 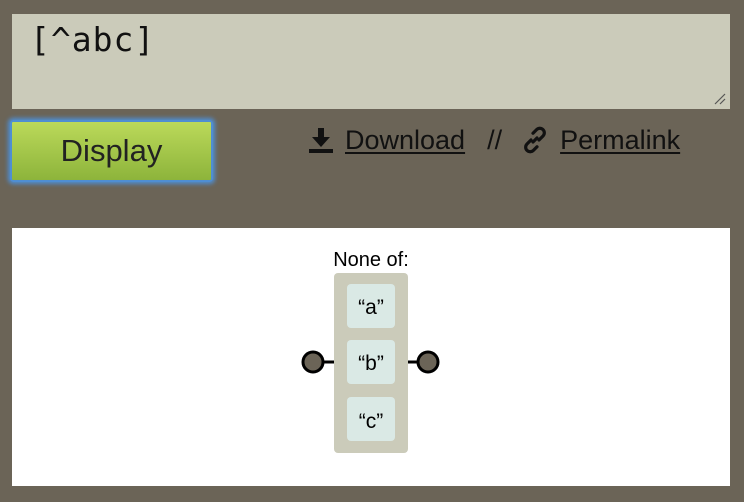 What do you see at coordinates (535, 140) in the screenshot?
I see `link-icon` at bounding box center [535, 140].